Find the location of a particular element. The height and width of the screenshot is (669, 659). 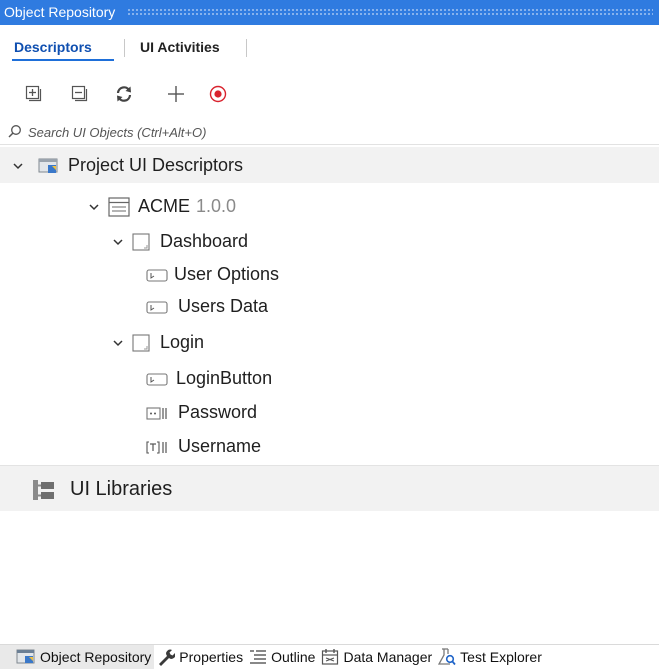

application-icon is located at coordinates (119, 206).